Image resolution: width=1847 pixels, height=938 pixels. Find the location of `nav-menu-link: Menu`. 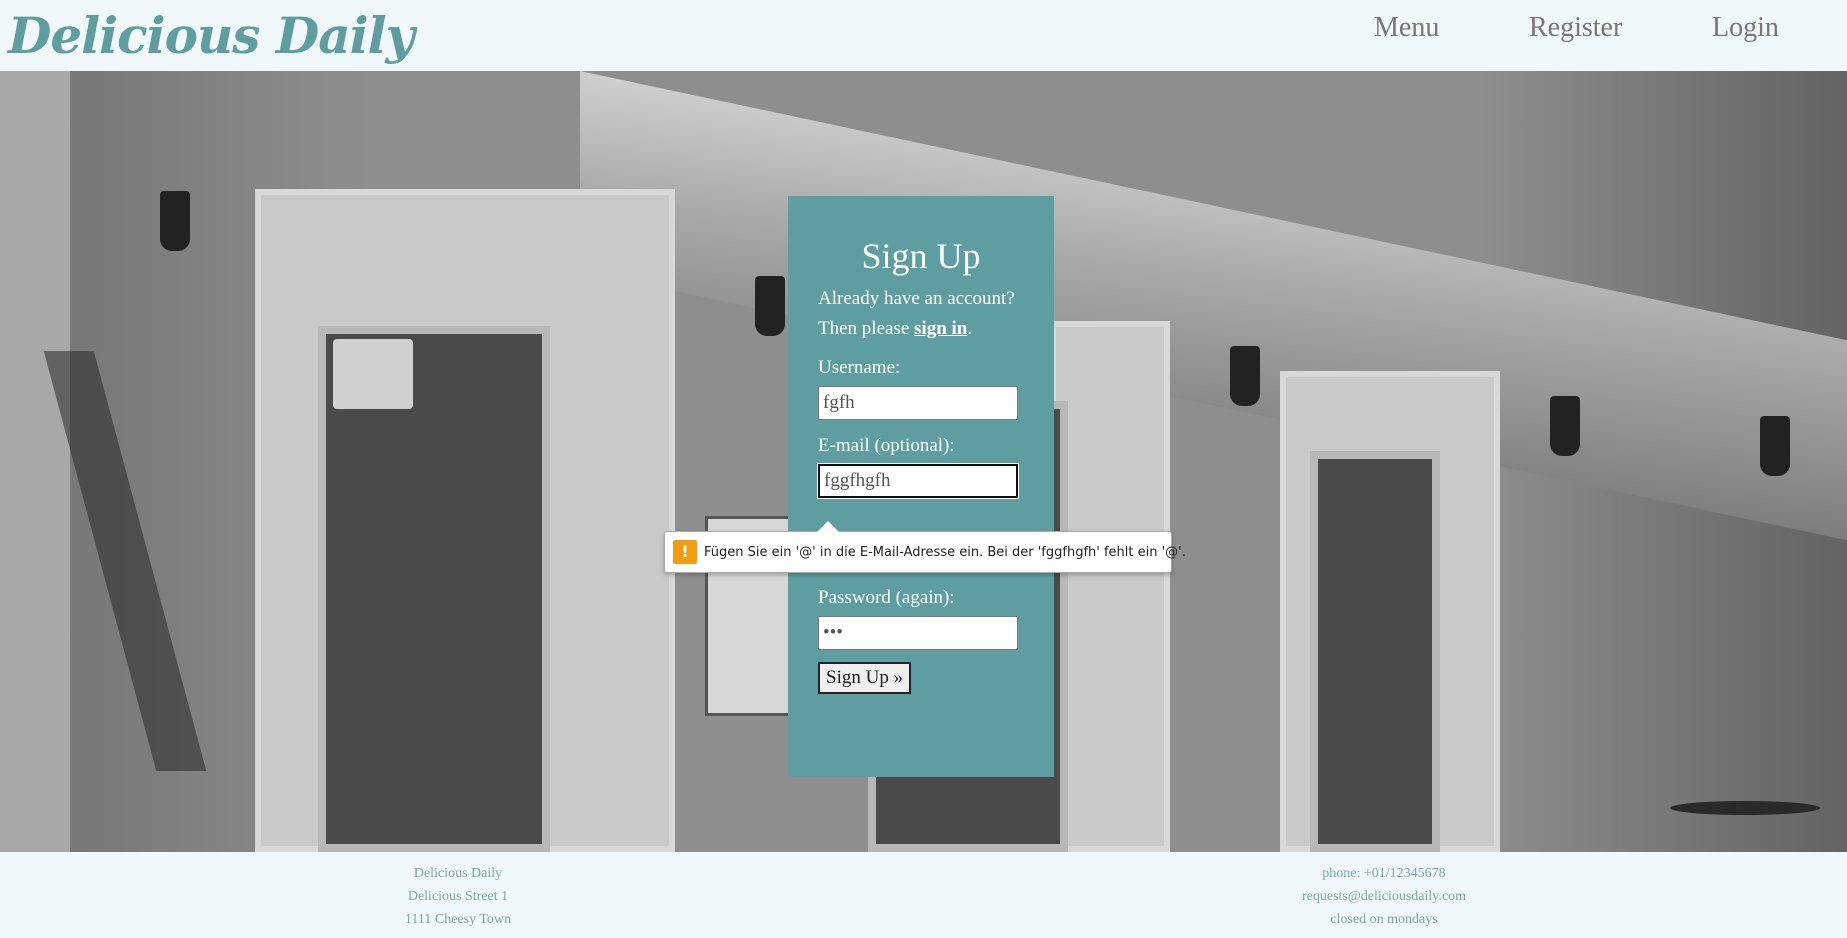

nav-menu-link: Menu is located at coordinates (1406, 28).